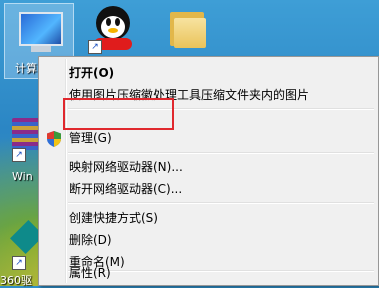 The height and width of the screenshot is (288, 379). I want to click on qq-face, so click(113, 27).